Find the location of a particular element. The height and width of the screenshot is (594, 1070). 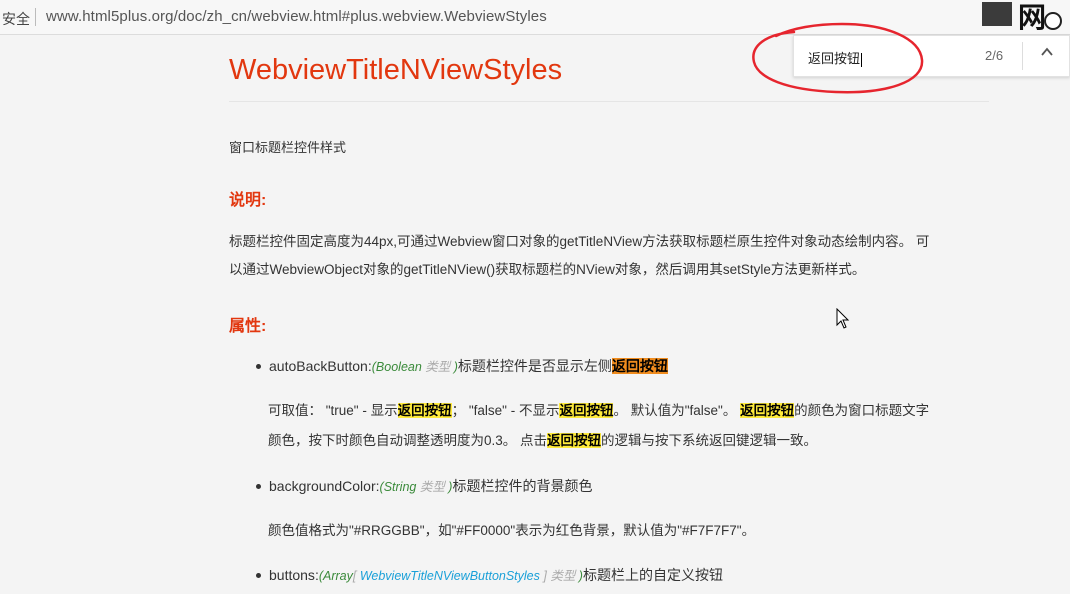

title-divider is located at coordinates (609, 101).